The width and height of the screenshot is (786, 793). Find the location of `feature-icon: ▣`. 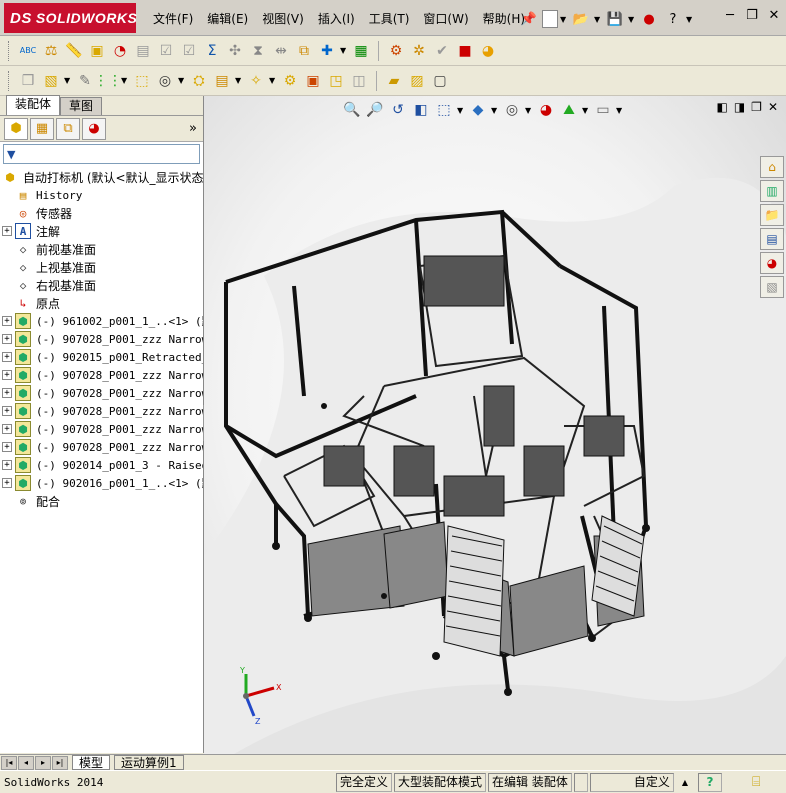

feature-icon: ▣ is located at coordinates (313, 81).